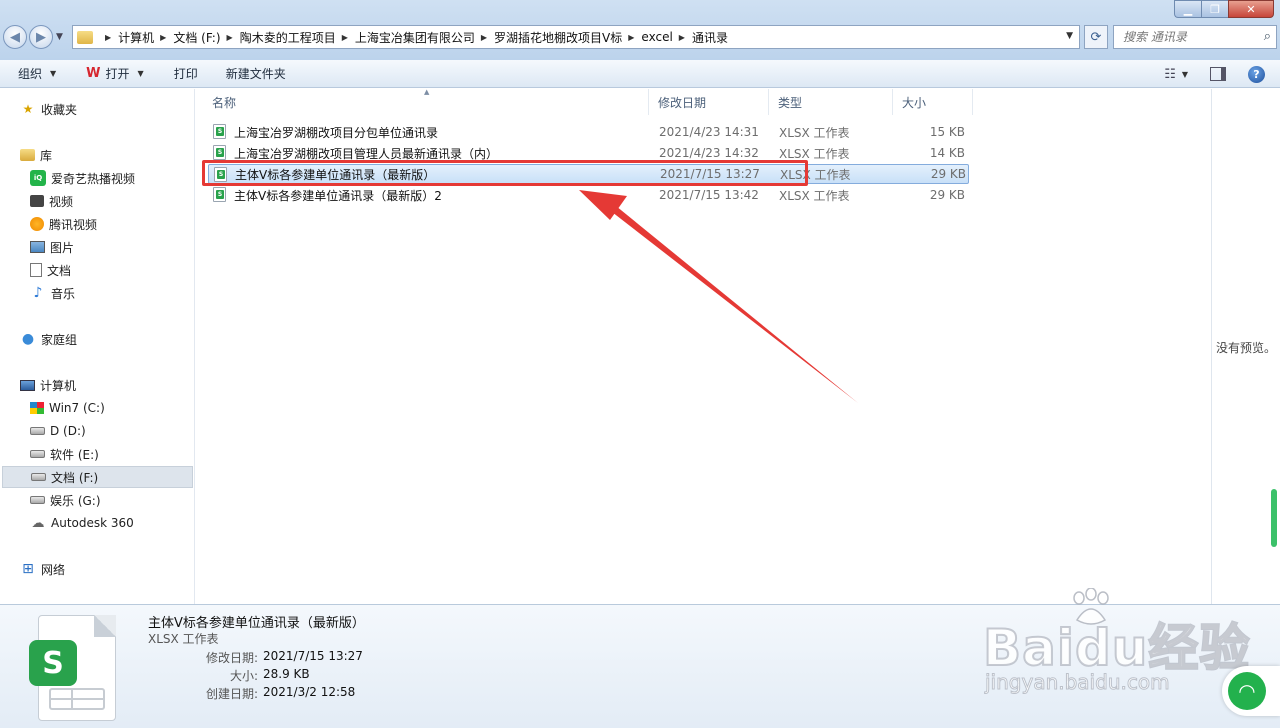 The image size is (1280, 728). What do you see at coordinates (709, 132) in the screenshot?
I see `file-modified: 2021/4/23 14:31` at bounding box center [709, 132].